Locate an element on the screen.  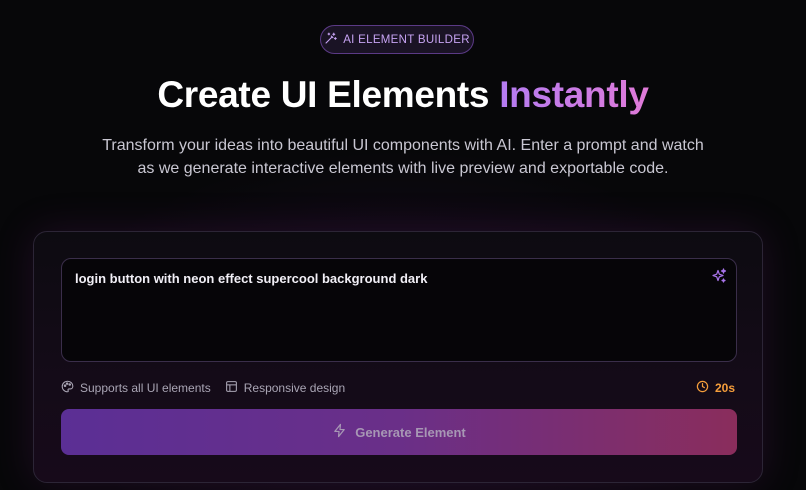
generate-element-button: Generate Element is located at coordinates (399, 432).